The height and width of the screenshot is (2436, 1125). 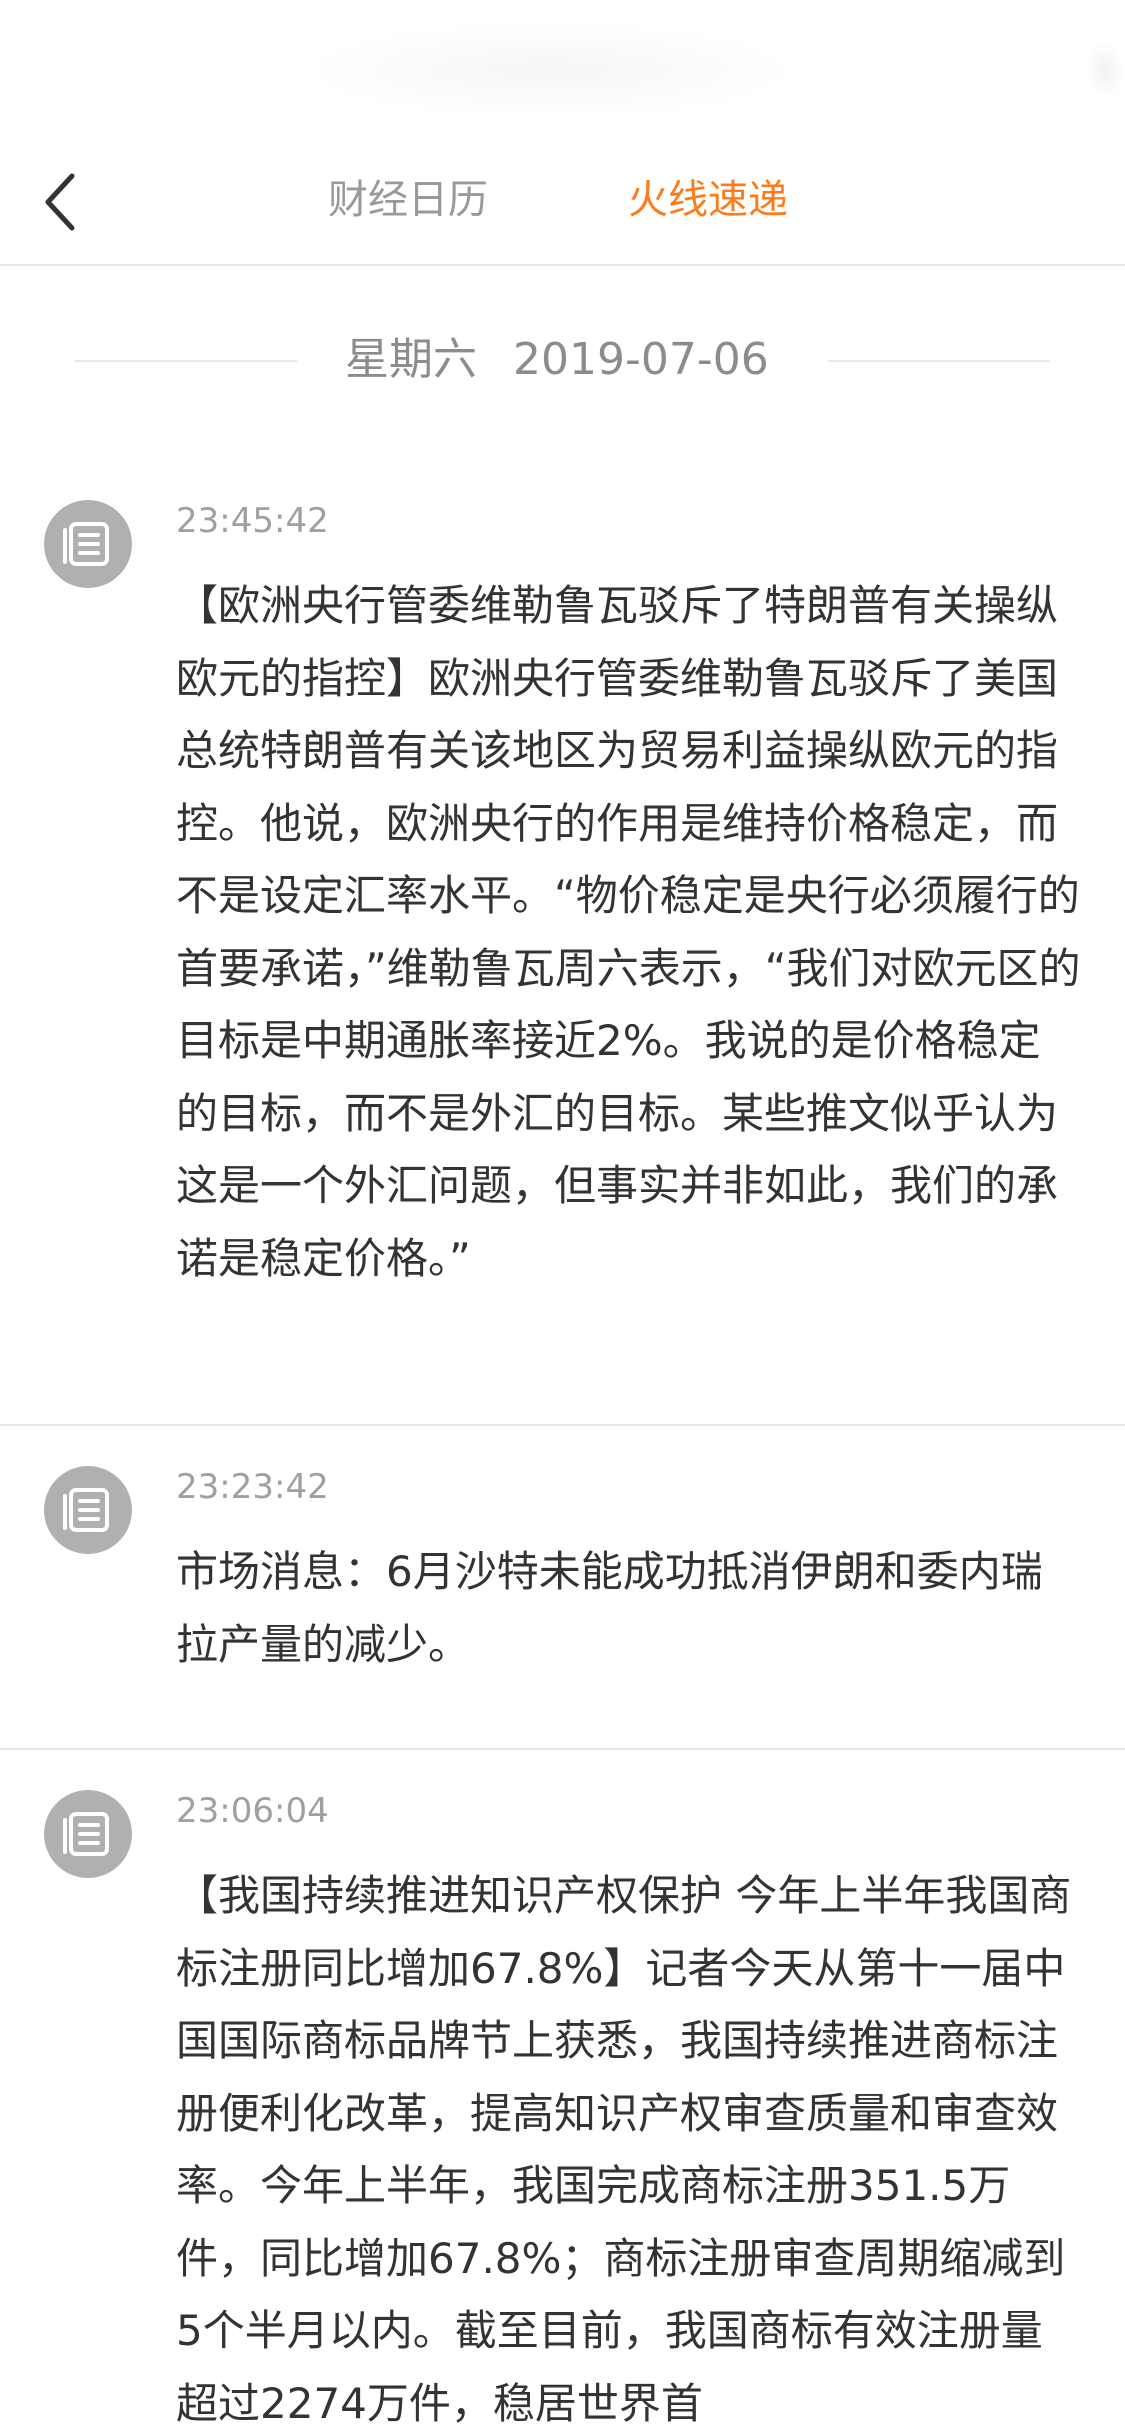 I want to click on news-time: 23:45:42, so click(x=252, y=521).